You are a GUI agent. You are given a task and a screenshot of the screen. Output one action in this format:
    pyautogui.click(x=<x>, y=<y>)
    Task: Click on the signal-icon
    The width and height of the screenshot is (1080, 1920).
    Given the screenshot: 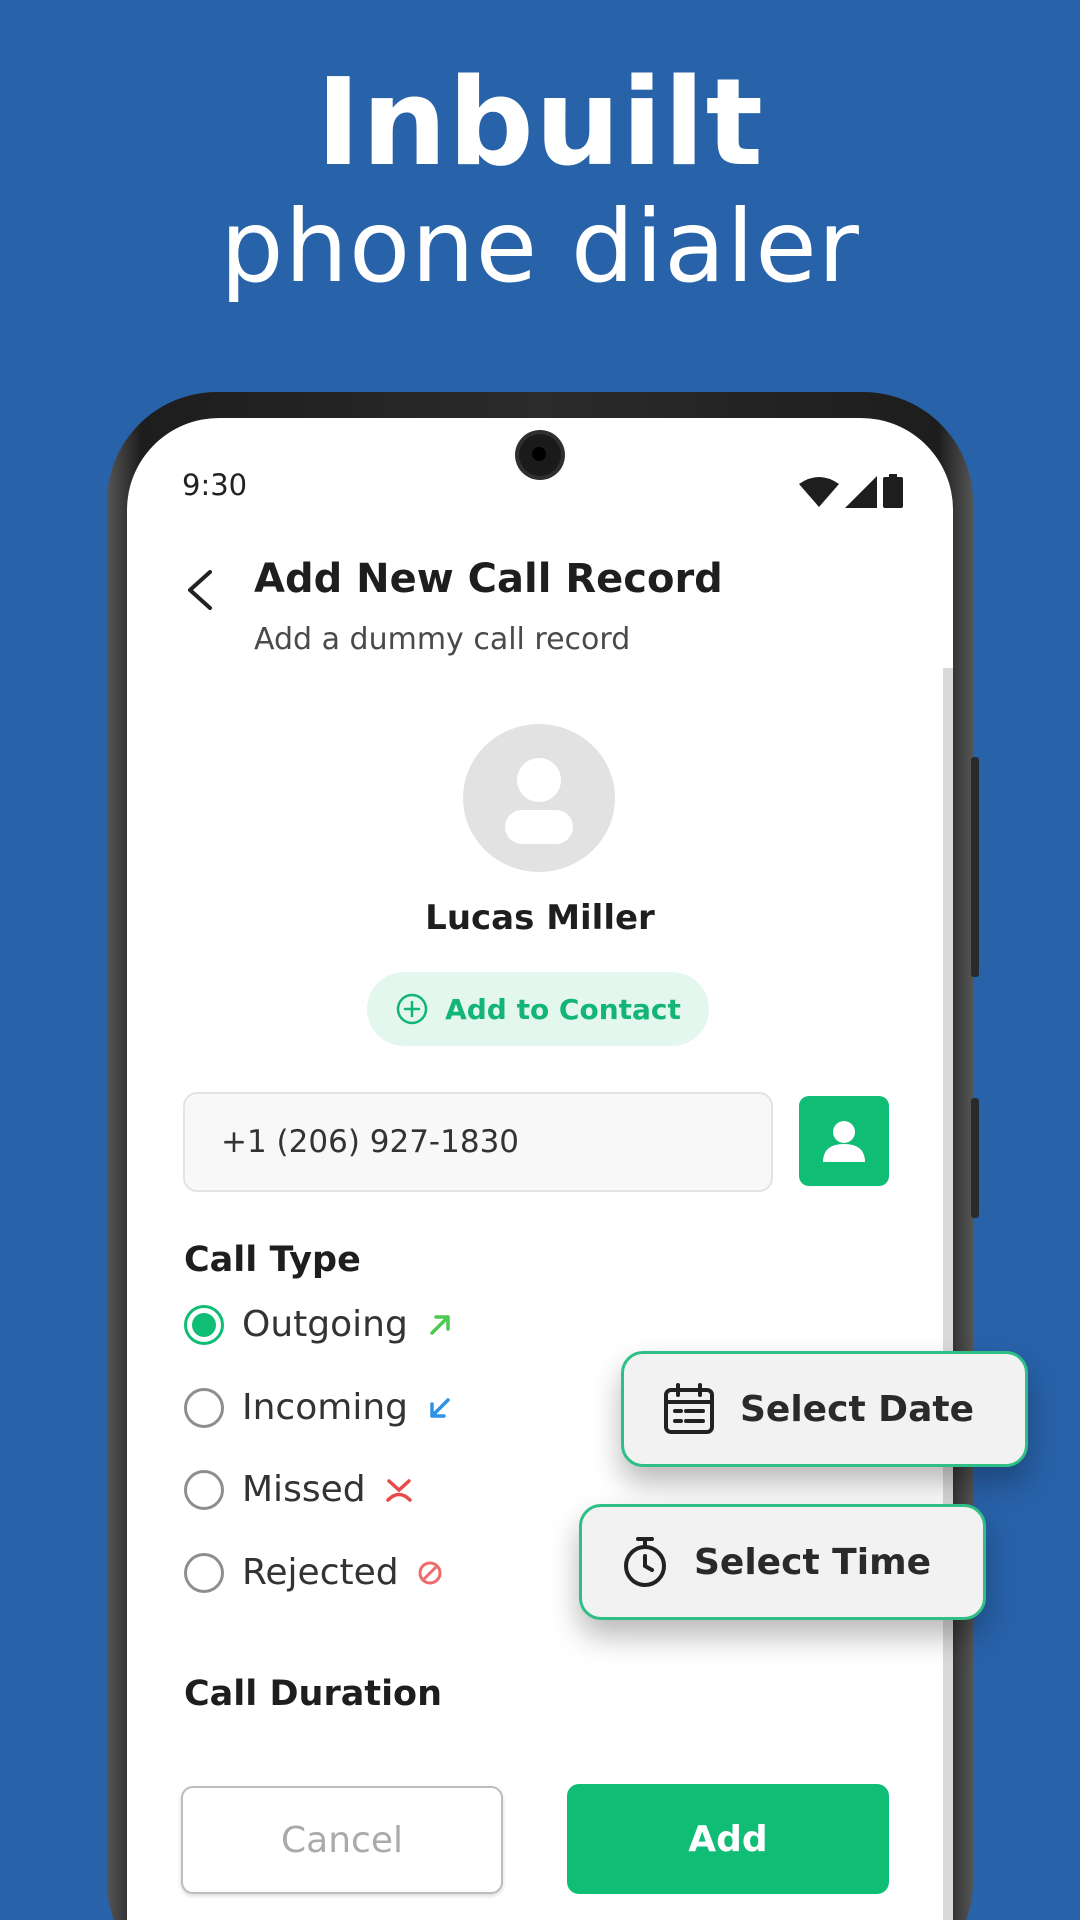 What is the action you would take?
    pyautogui.click(x=861, y=492)
    